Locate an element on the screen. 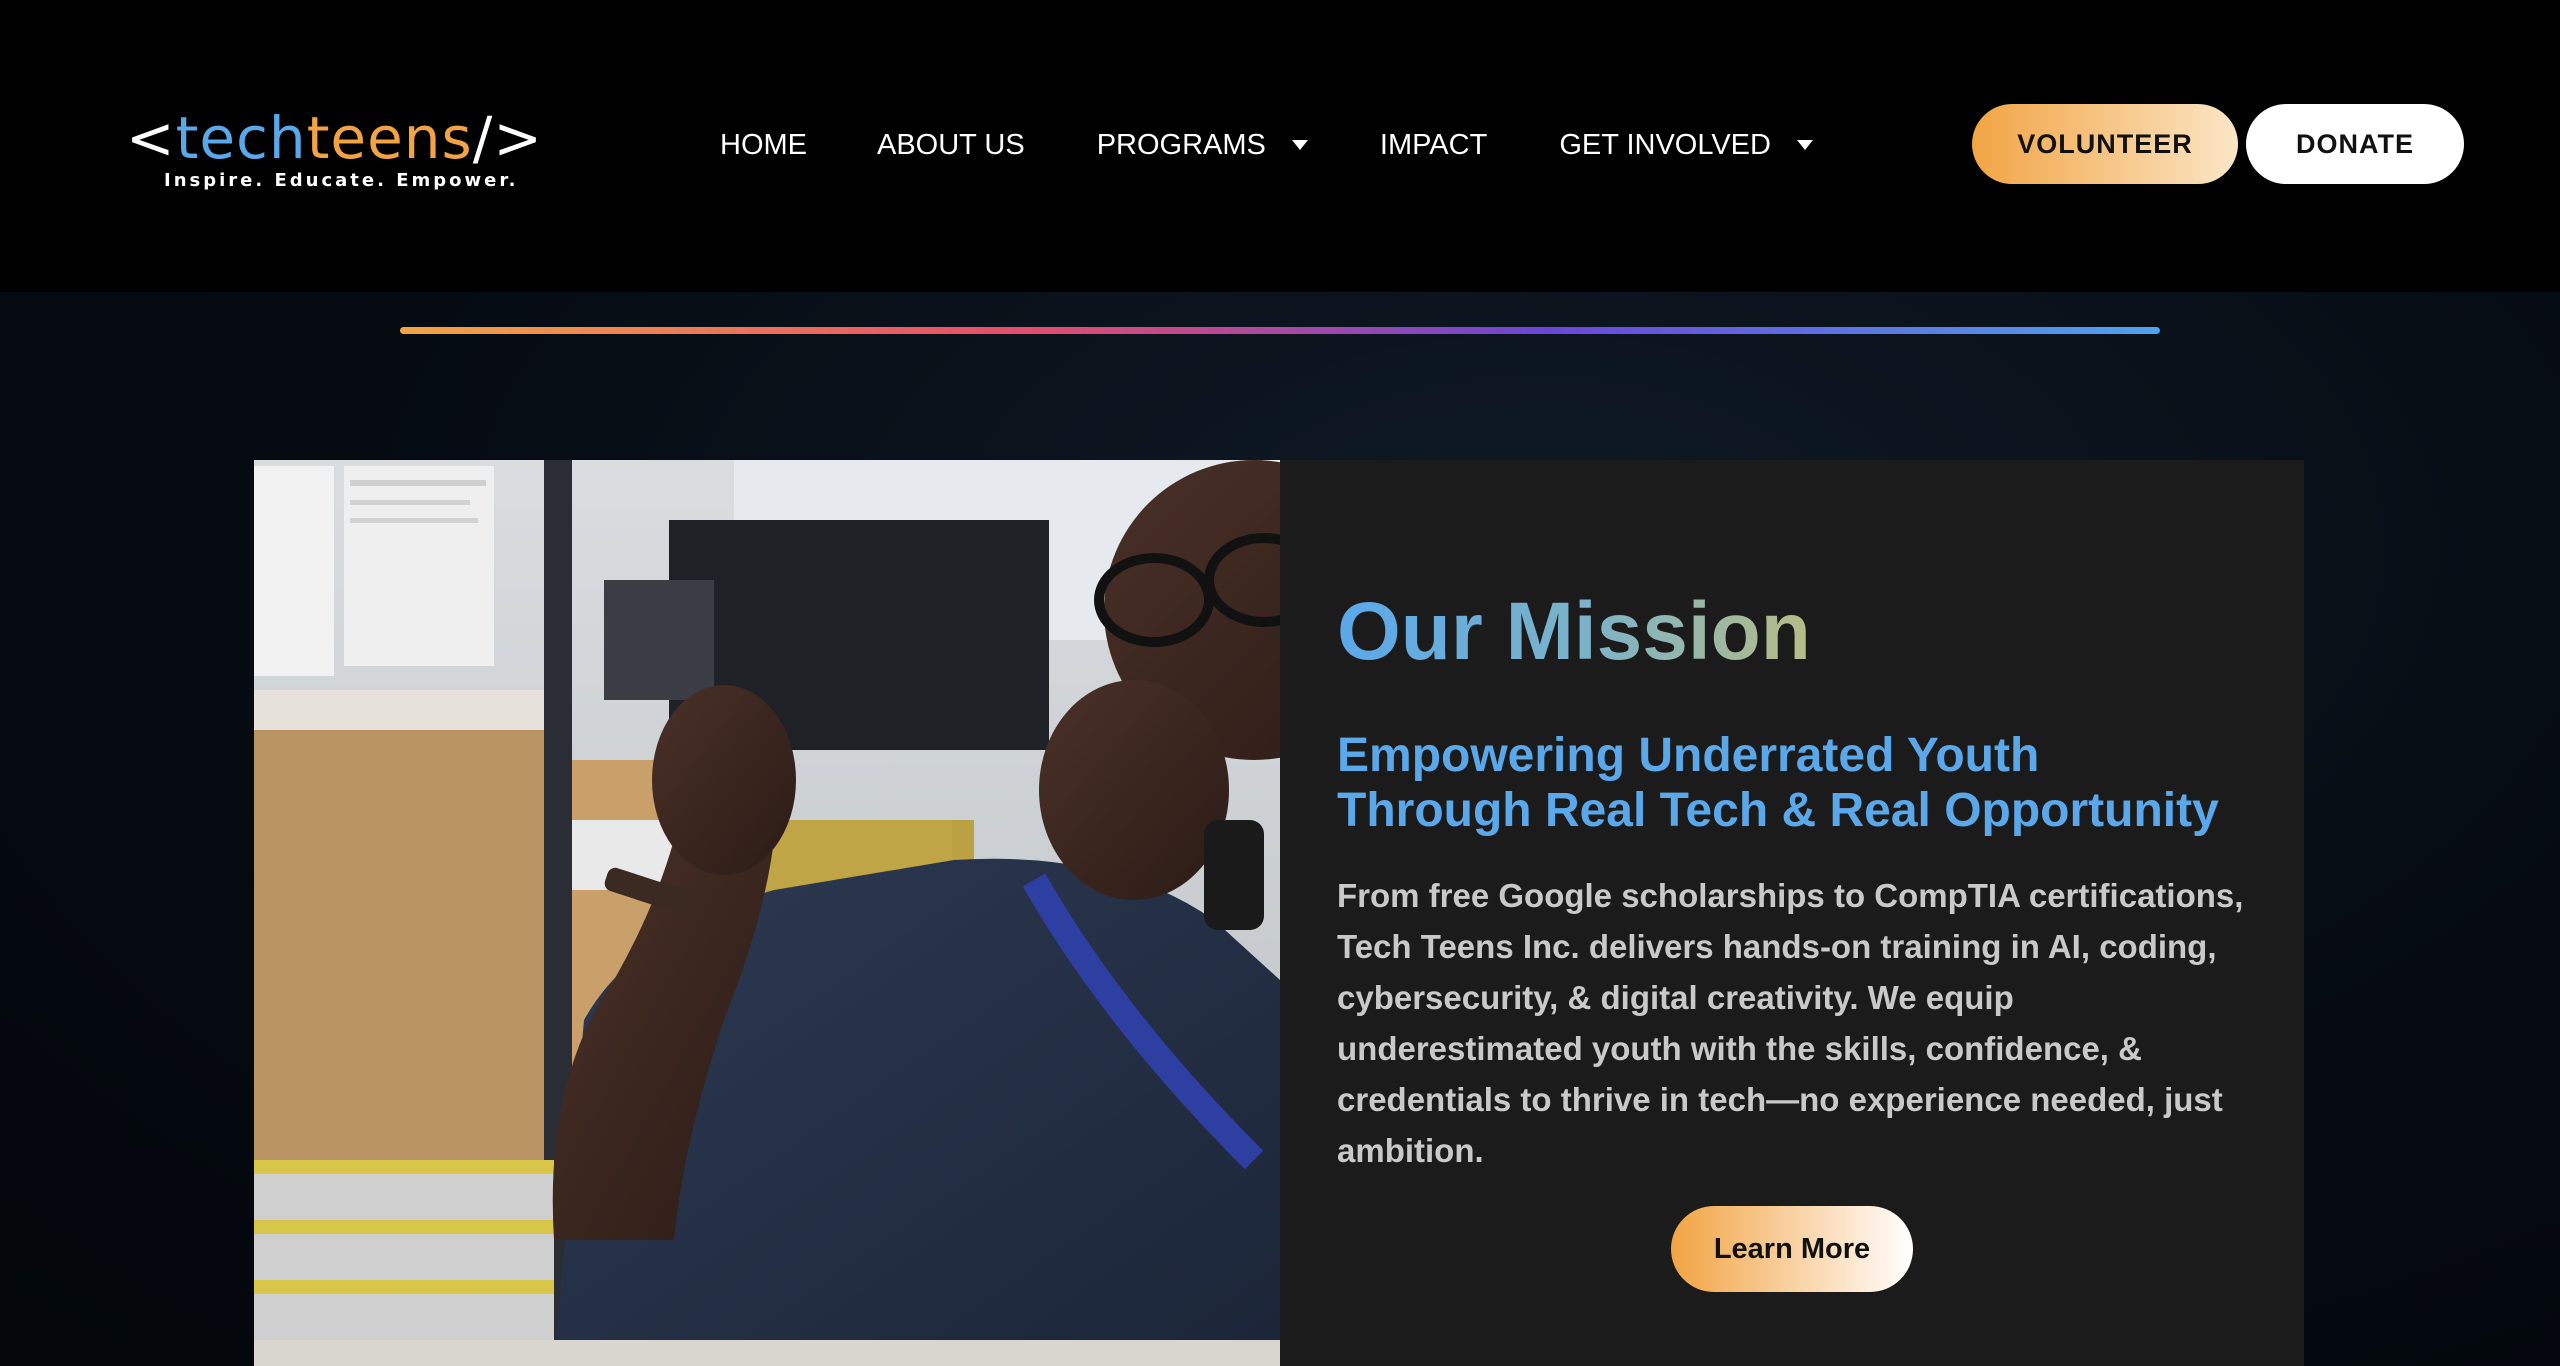  nav-item-label: ABOUT US is located at coordinates (951, 144).